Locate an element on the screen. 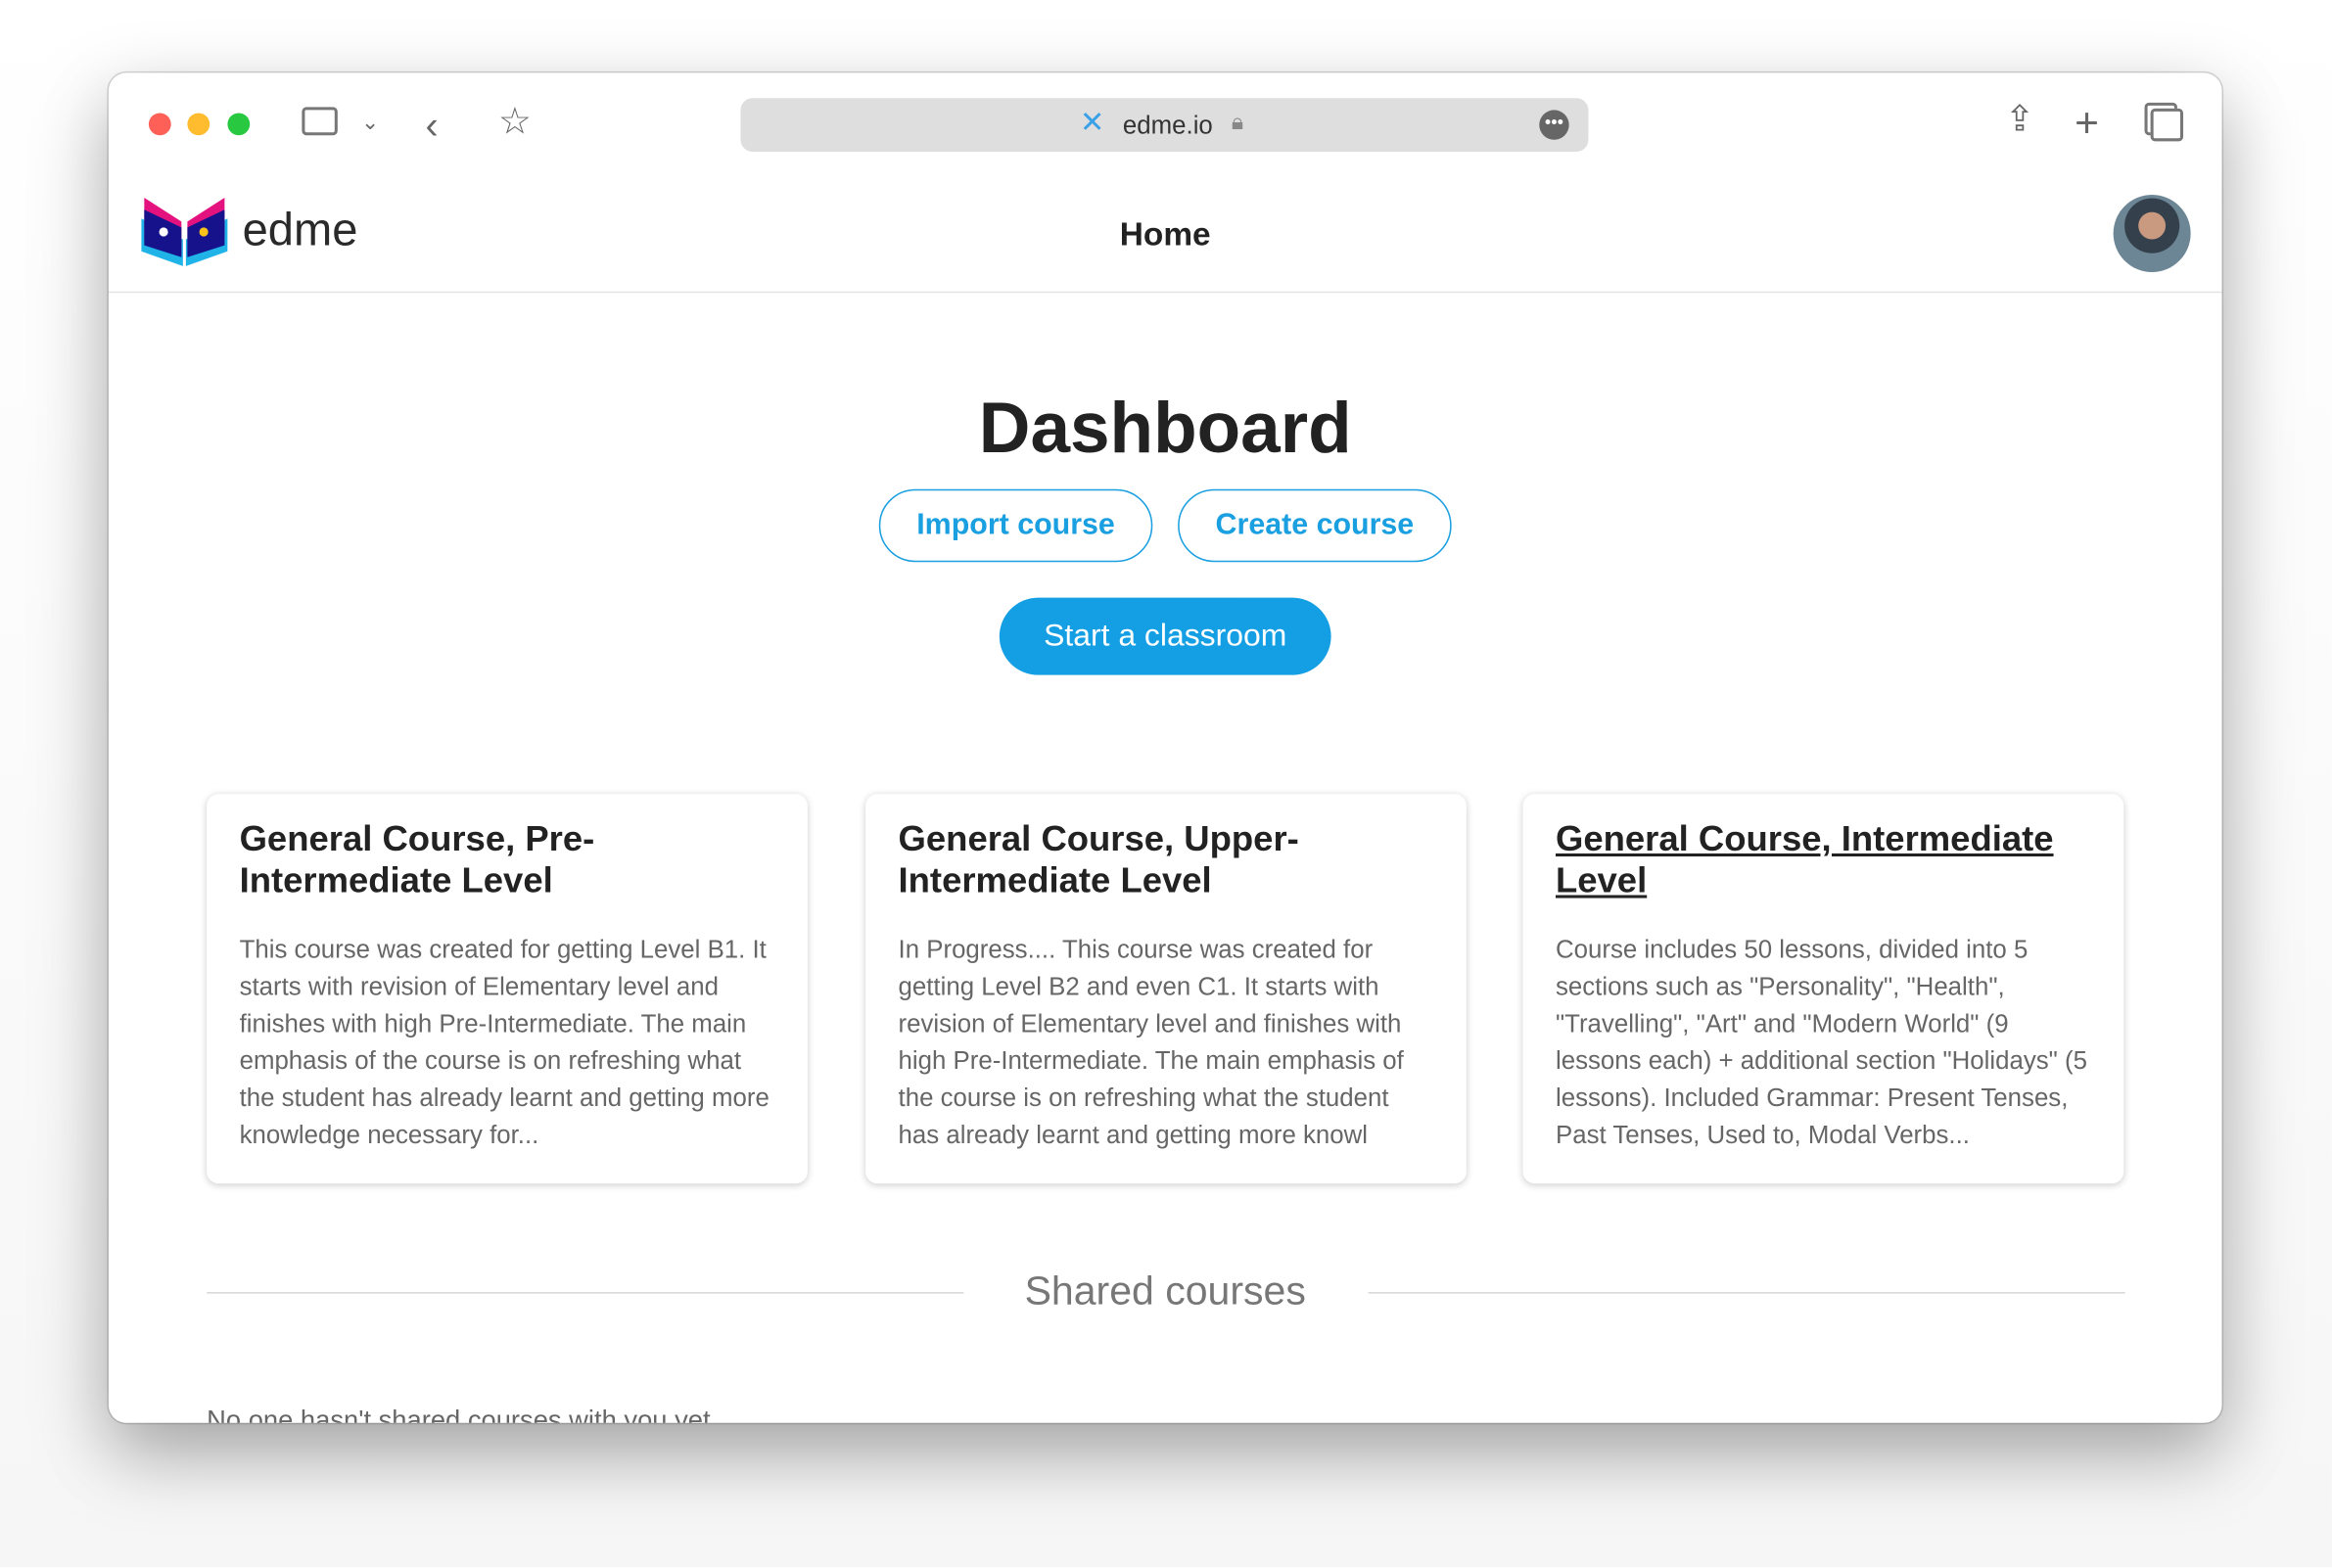 This screenshot has height=1568, width=2332. sidebar-icon is located at coordinates (320, 121).